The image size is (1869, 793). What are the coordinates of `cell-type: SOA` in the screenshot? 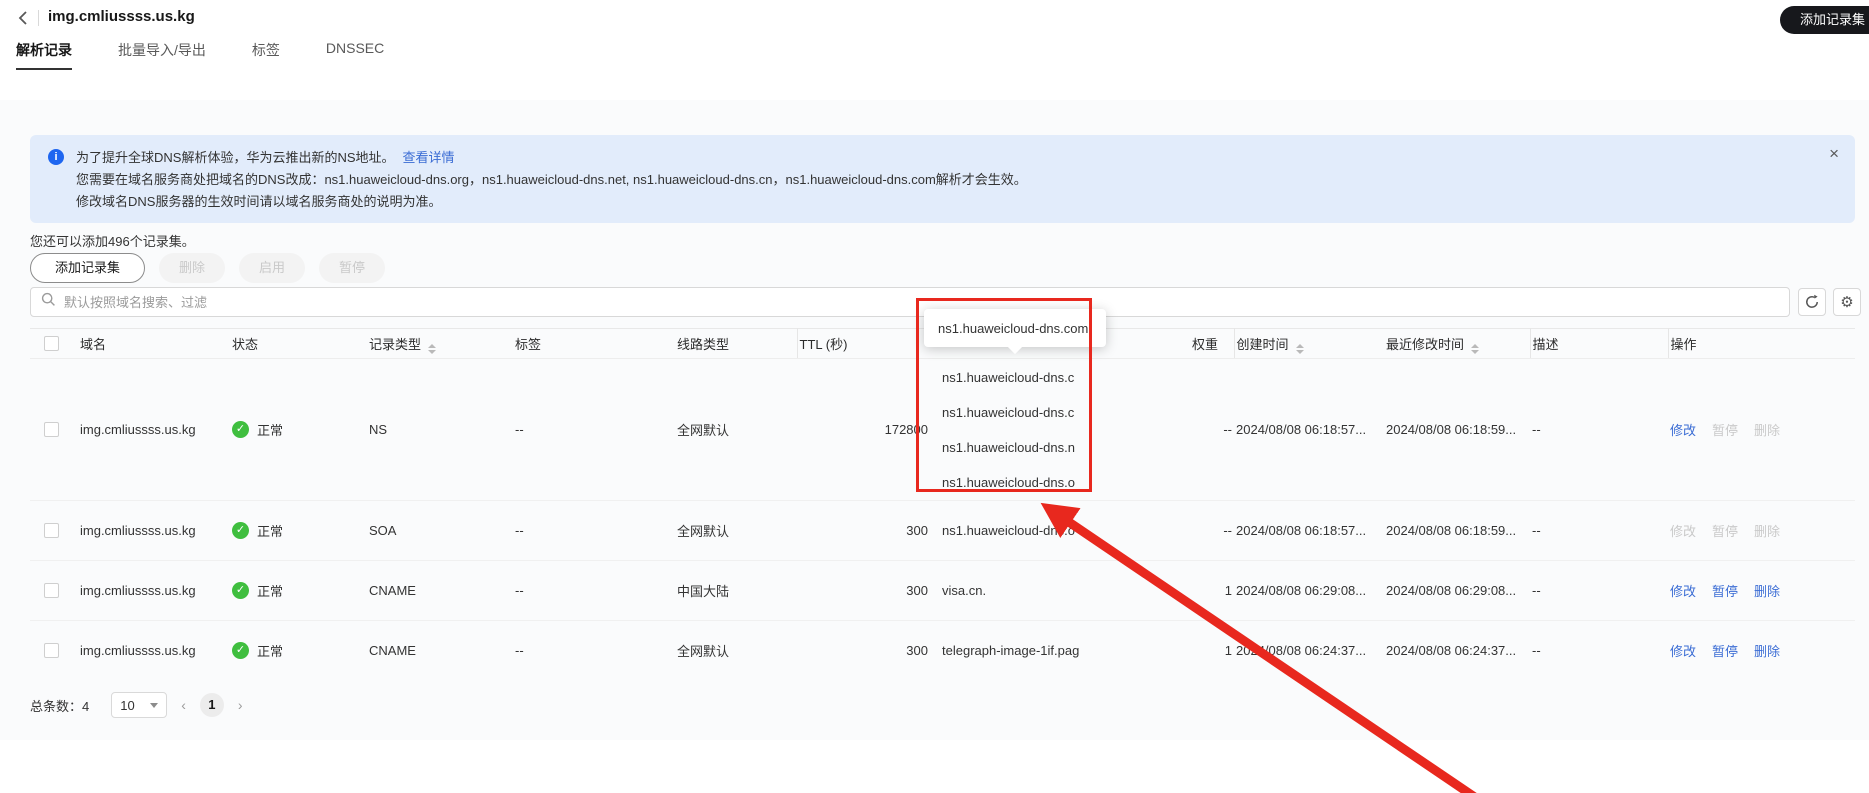 It's located at (383, 530).